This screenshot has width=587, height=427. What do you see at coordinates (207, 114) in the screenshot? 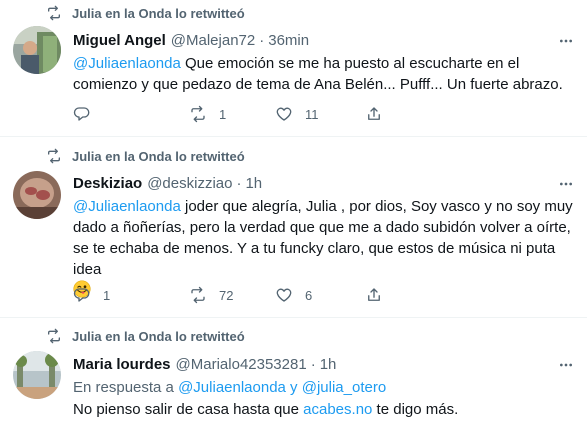
I see `retweet-button: 1` at bounding box center [207, 114].